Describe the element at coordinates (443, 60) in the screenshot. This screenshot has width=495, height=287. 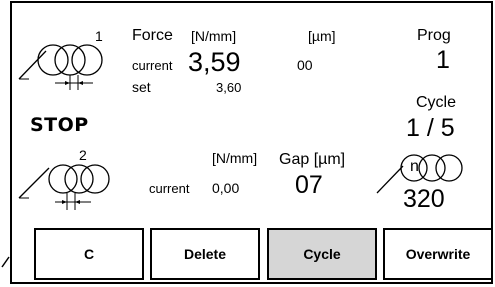
I see `prog-value: 1` at that location.